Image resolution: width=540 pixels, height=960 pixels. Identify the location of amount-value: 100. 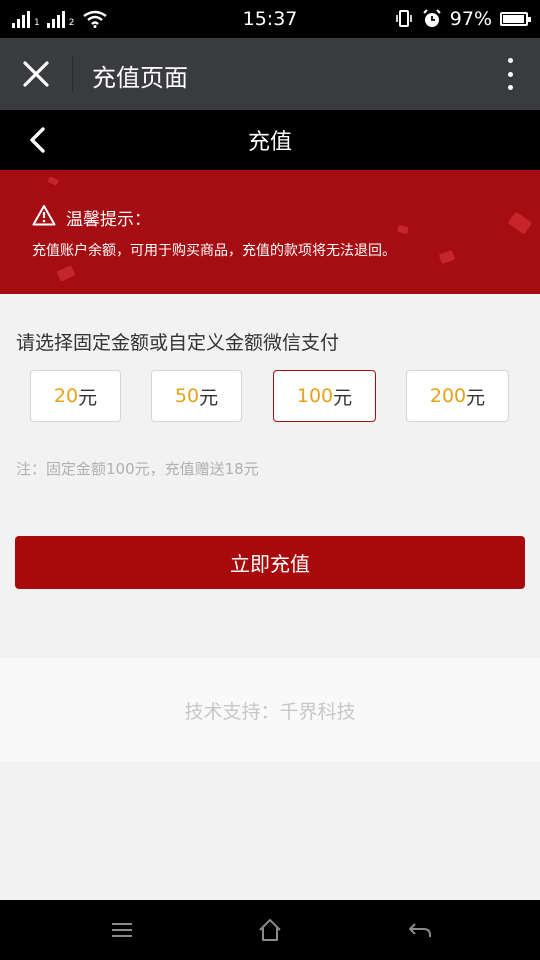
(315, 396).